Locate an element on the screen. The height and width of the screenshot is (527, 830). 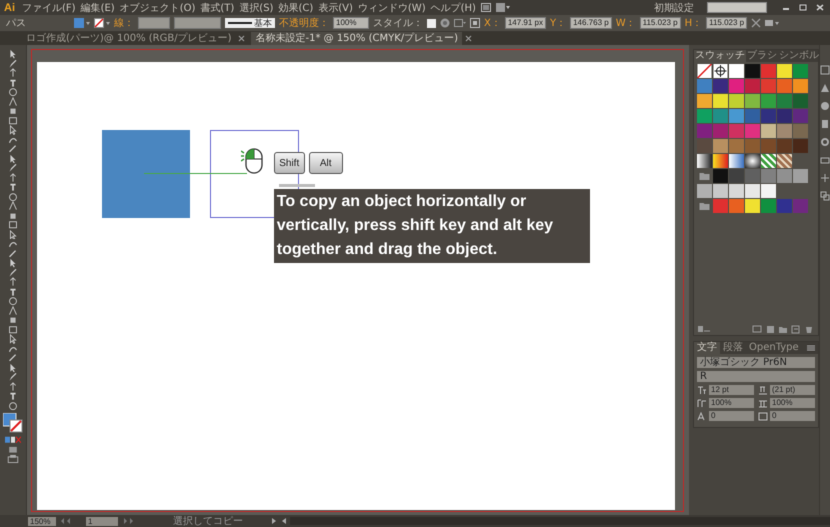
none-swatch-icon is located at coordinates (704, 71).